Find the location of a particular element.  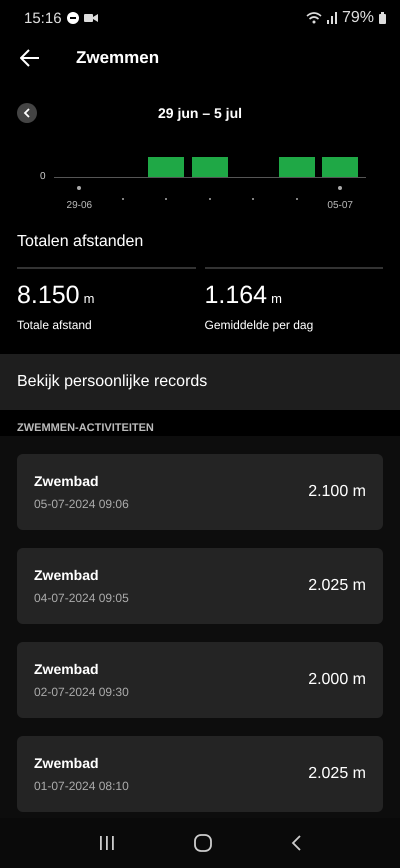

section-title: Totalen afstanden is located at coordinates (80, 242).